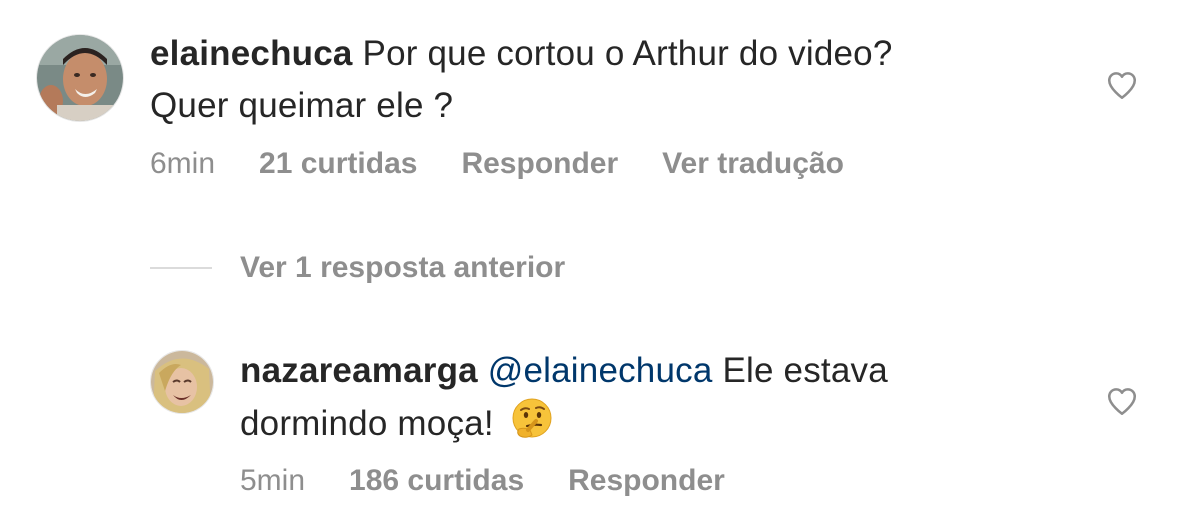 The height and width of the screenshot is (523, 1200). Describe the element at coordinates (338, 163) in the screenshot. I see `comment-likes: 21 curtidas` at that location.